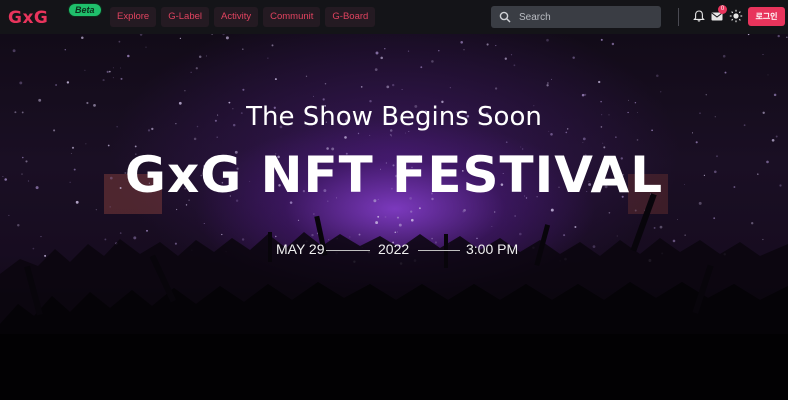  I want to click on search-input, so click(589, 17).